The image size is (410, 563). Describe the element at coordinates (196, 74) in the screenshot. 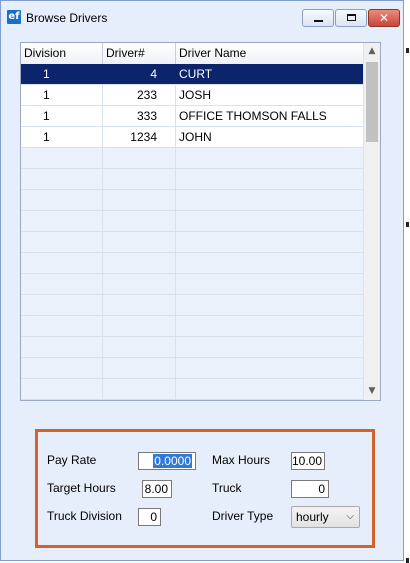

I see `cell-driver-name: CURT` at that location.